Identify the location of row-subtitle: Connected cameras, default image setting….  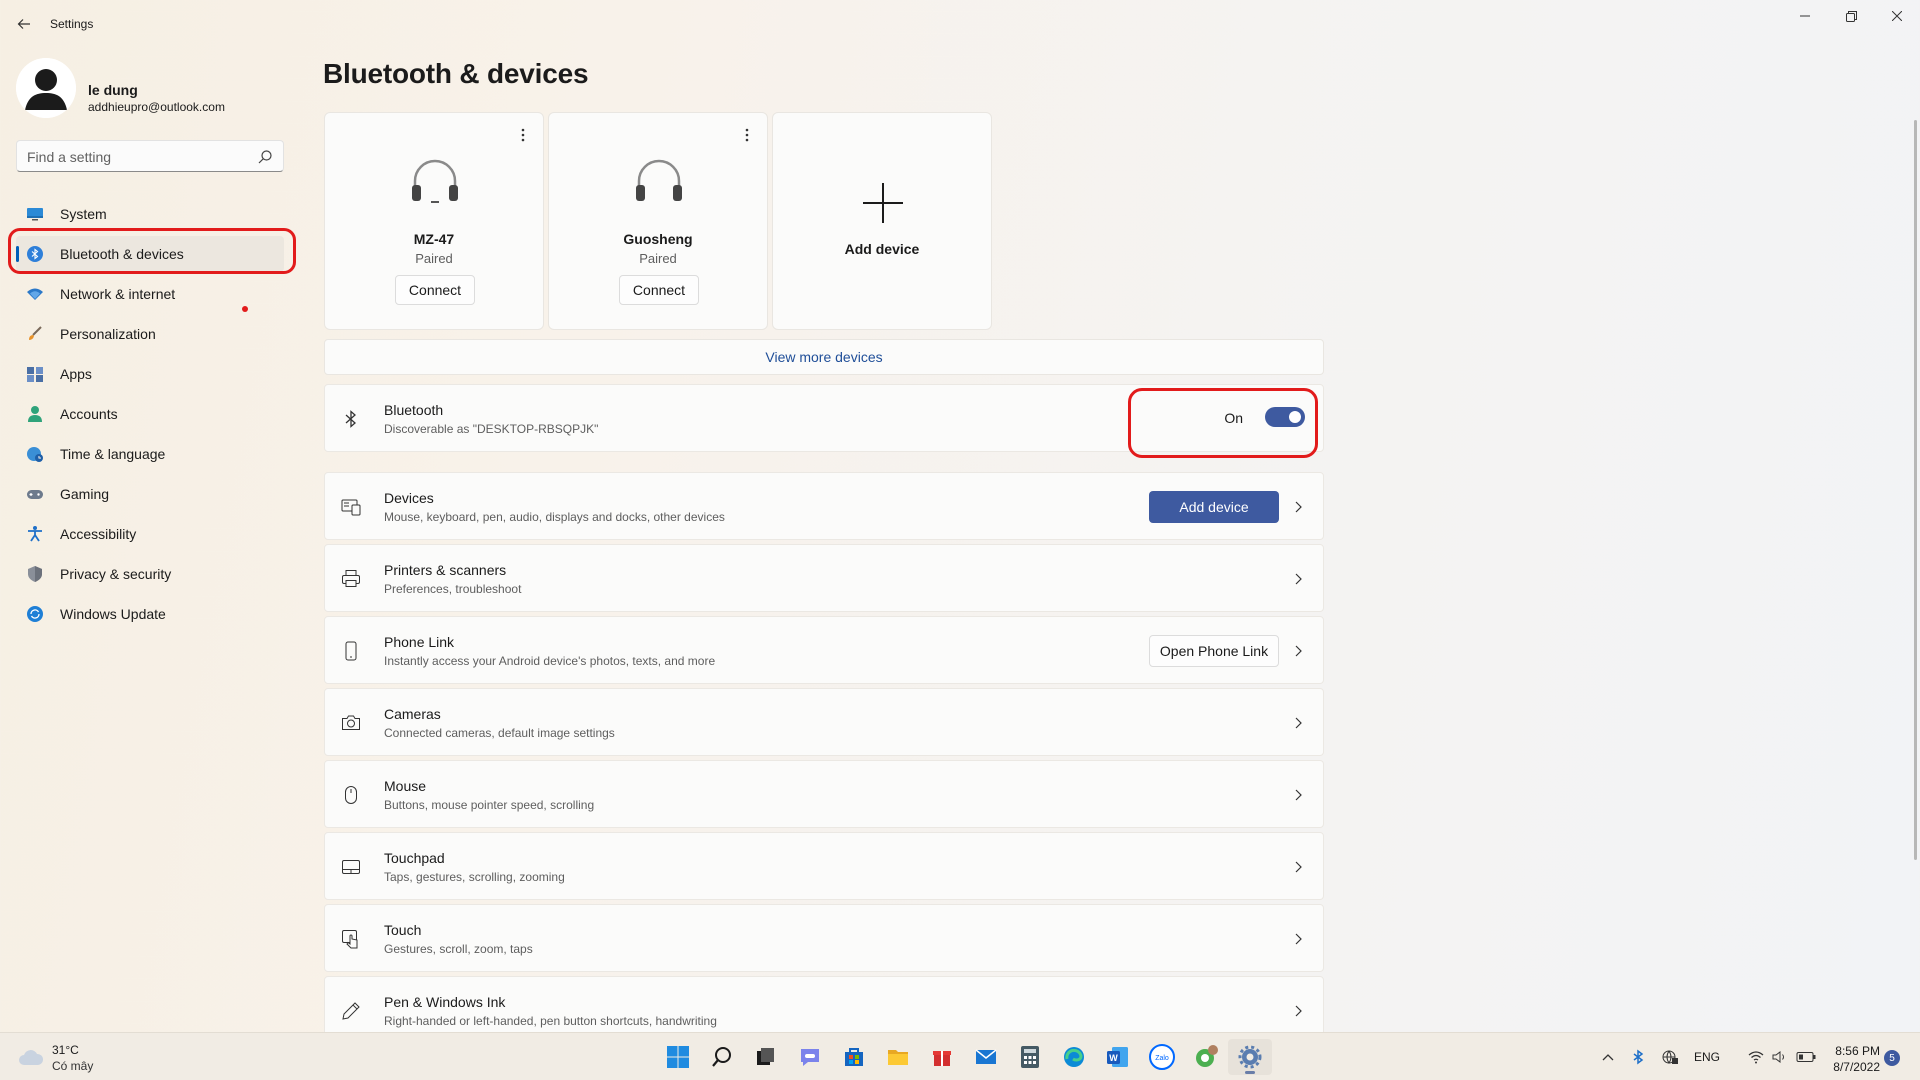
(499, 733).